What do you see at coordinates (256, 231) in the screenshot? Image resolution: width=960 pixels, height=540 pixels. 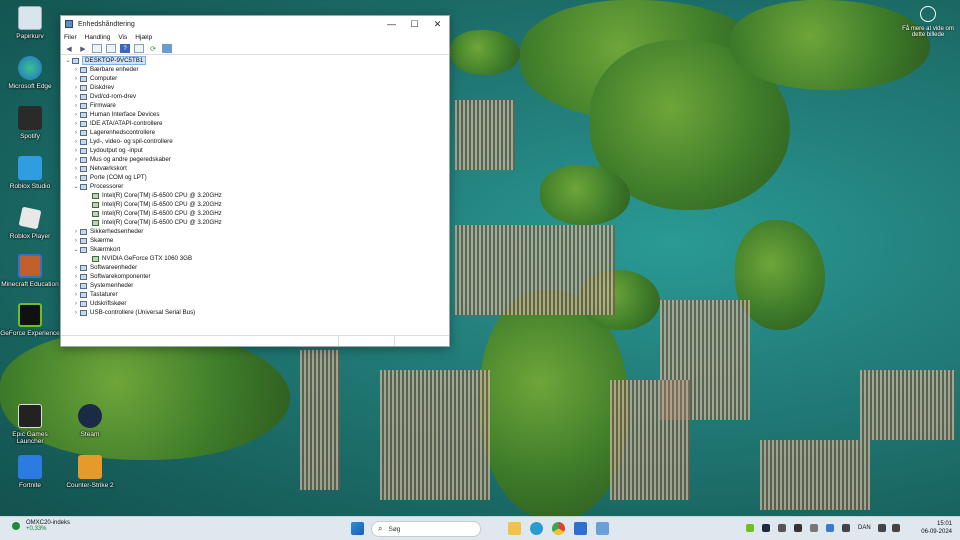 I see `tree-category: › Sikkerhedsenheder` at bounding box center [256, 231].